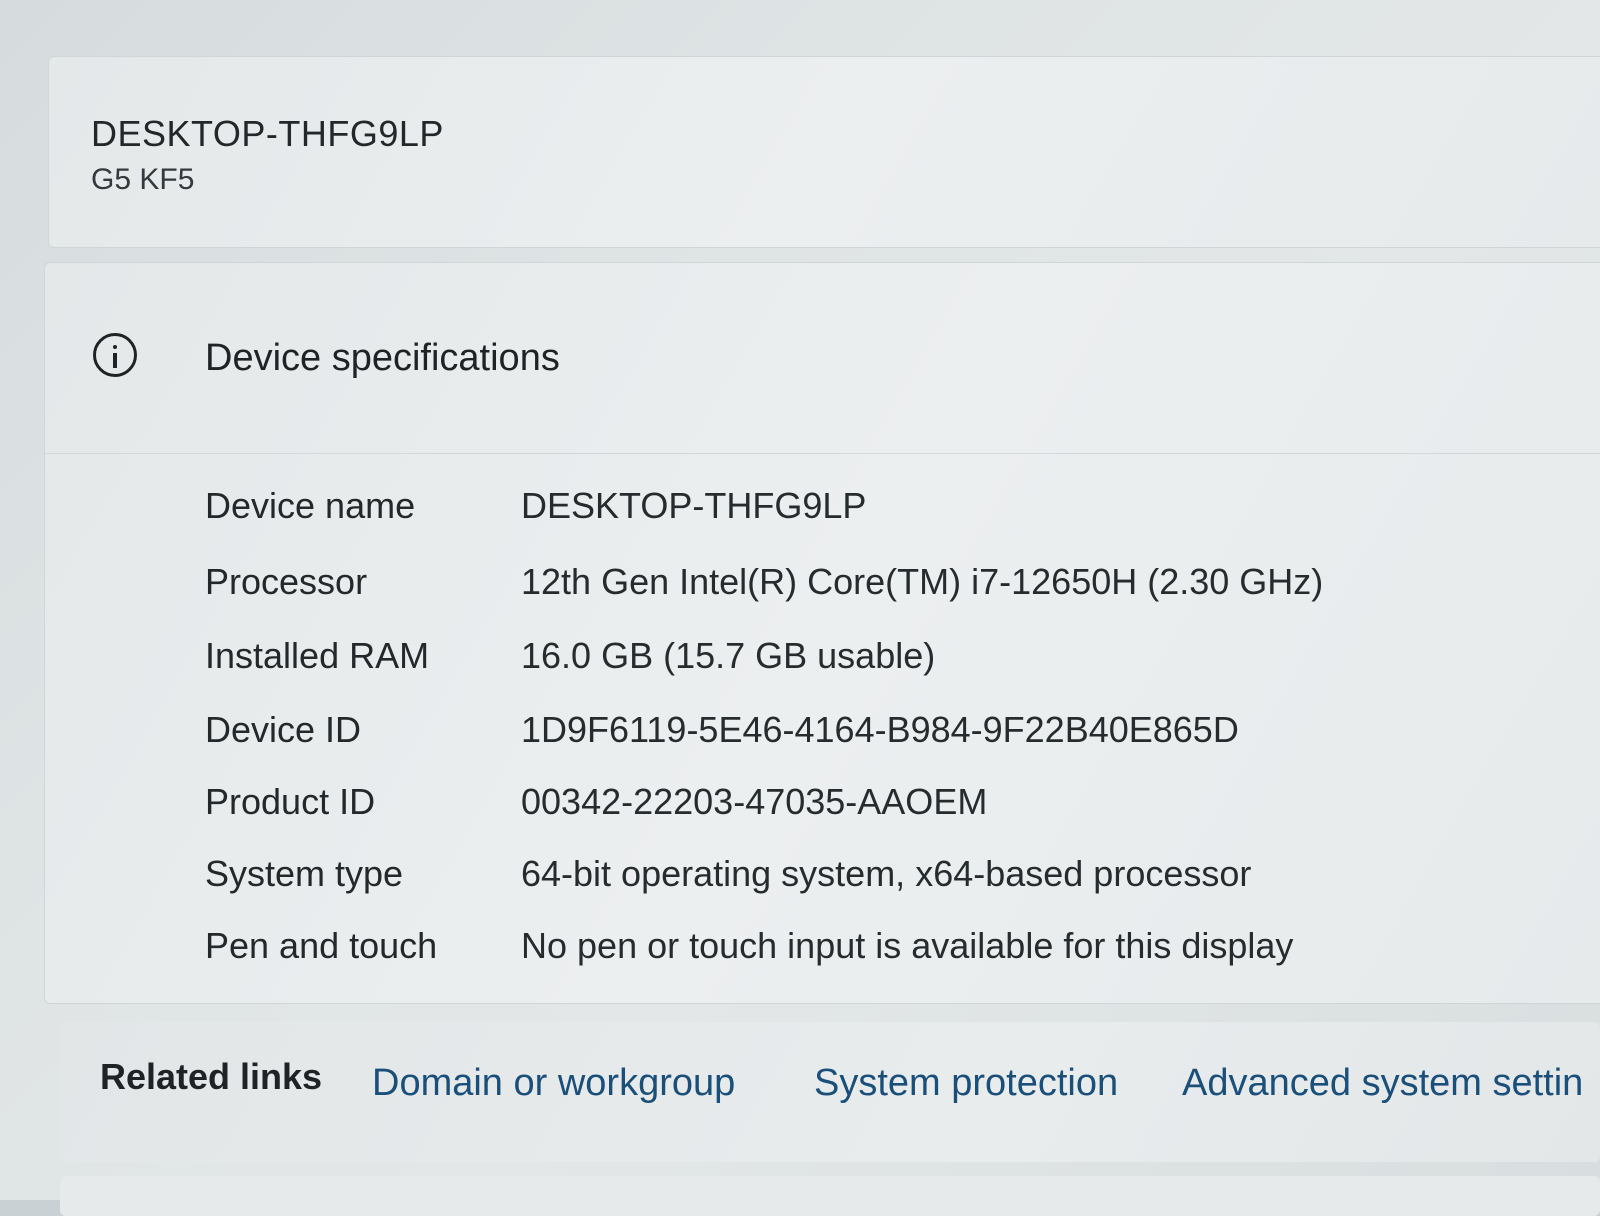 This screenshot has width=1600, height=1216. Describe the element at coordinates (830, 1196) in the screenshot. I see `next-card-edge` at that location.